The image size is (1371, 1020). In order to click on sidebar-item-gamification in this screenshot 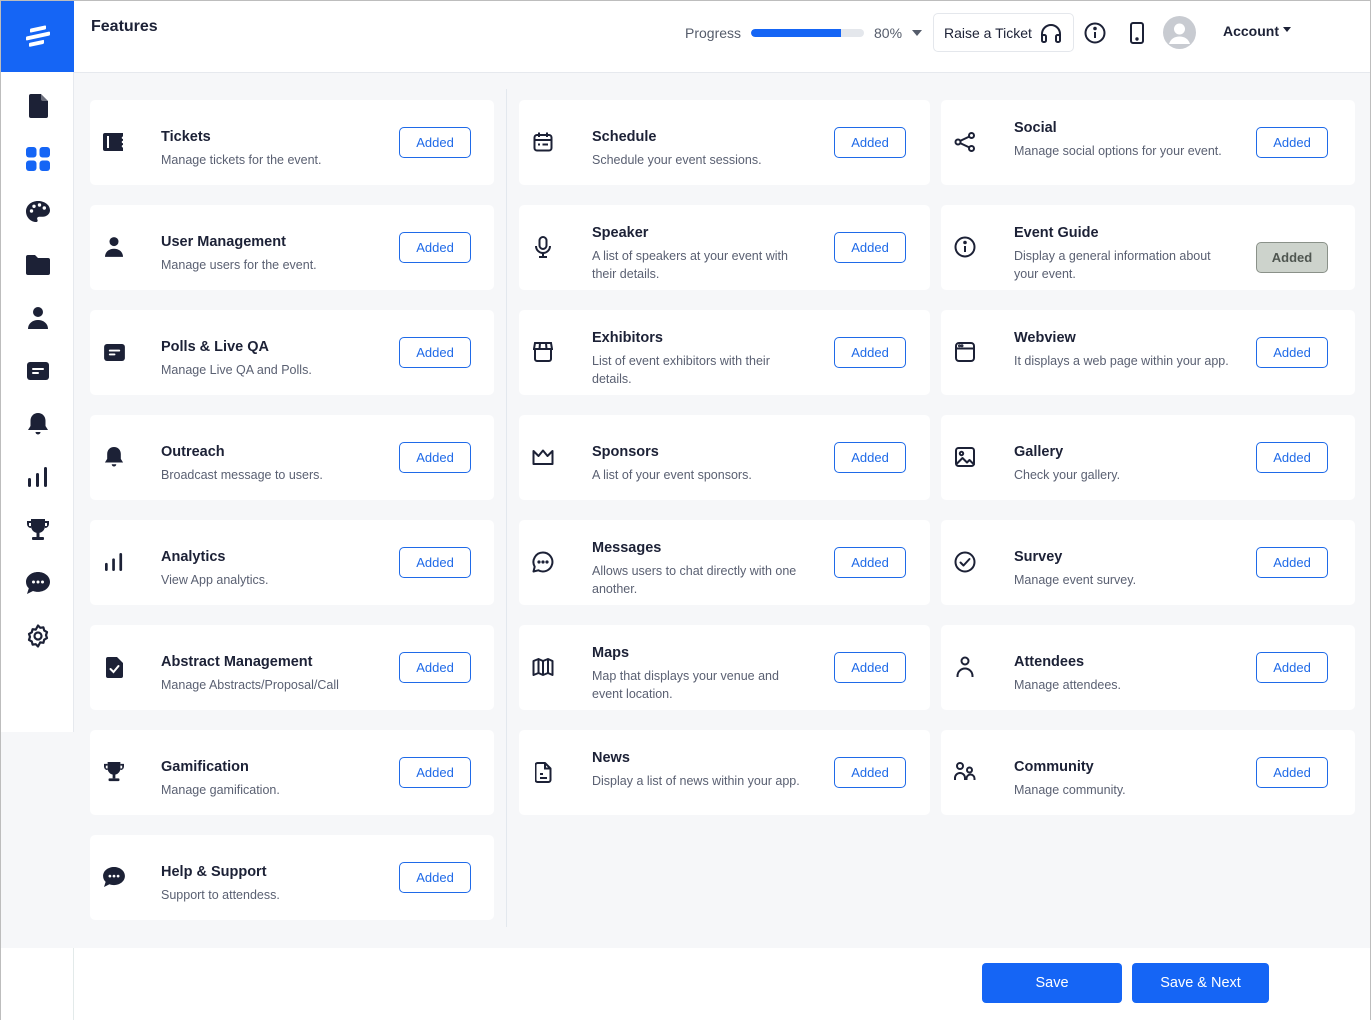, I will do `click(38, 530)`.